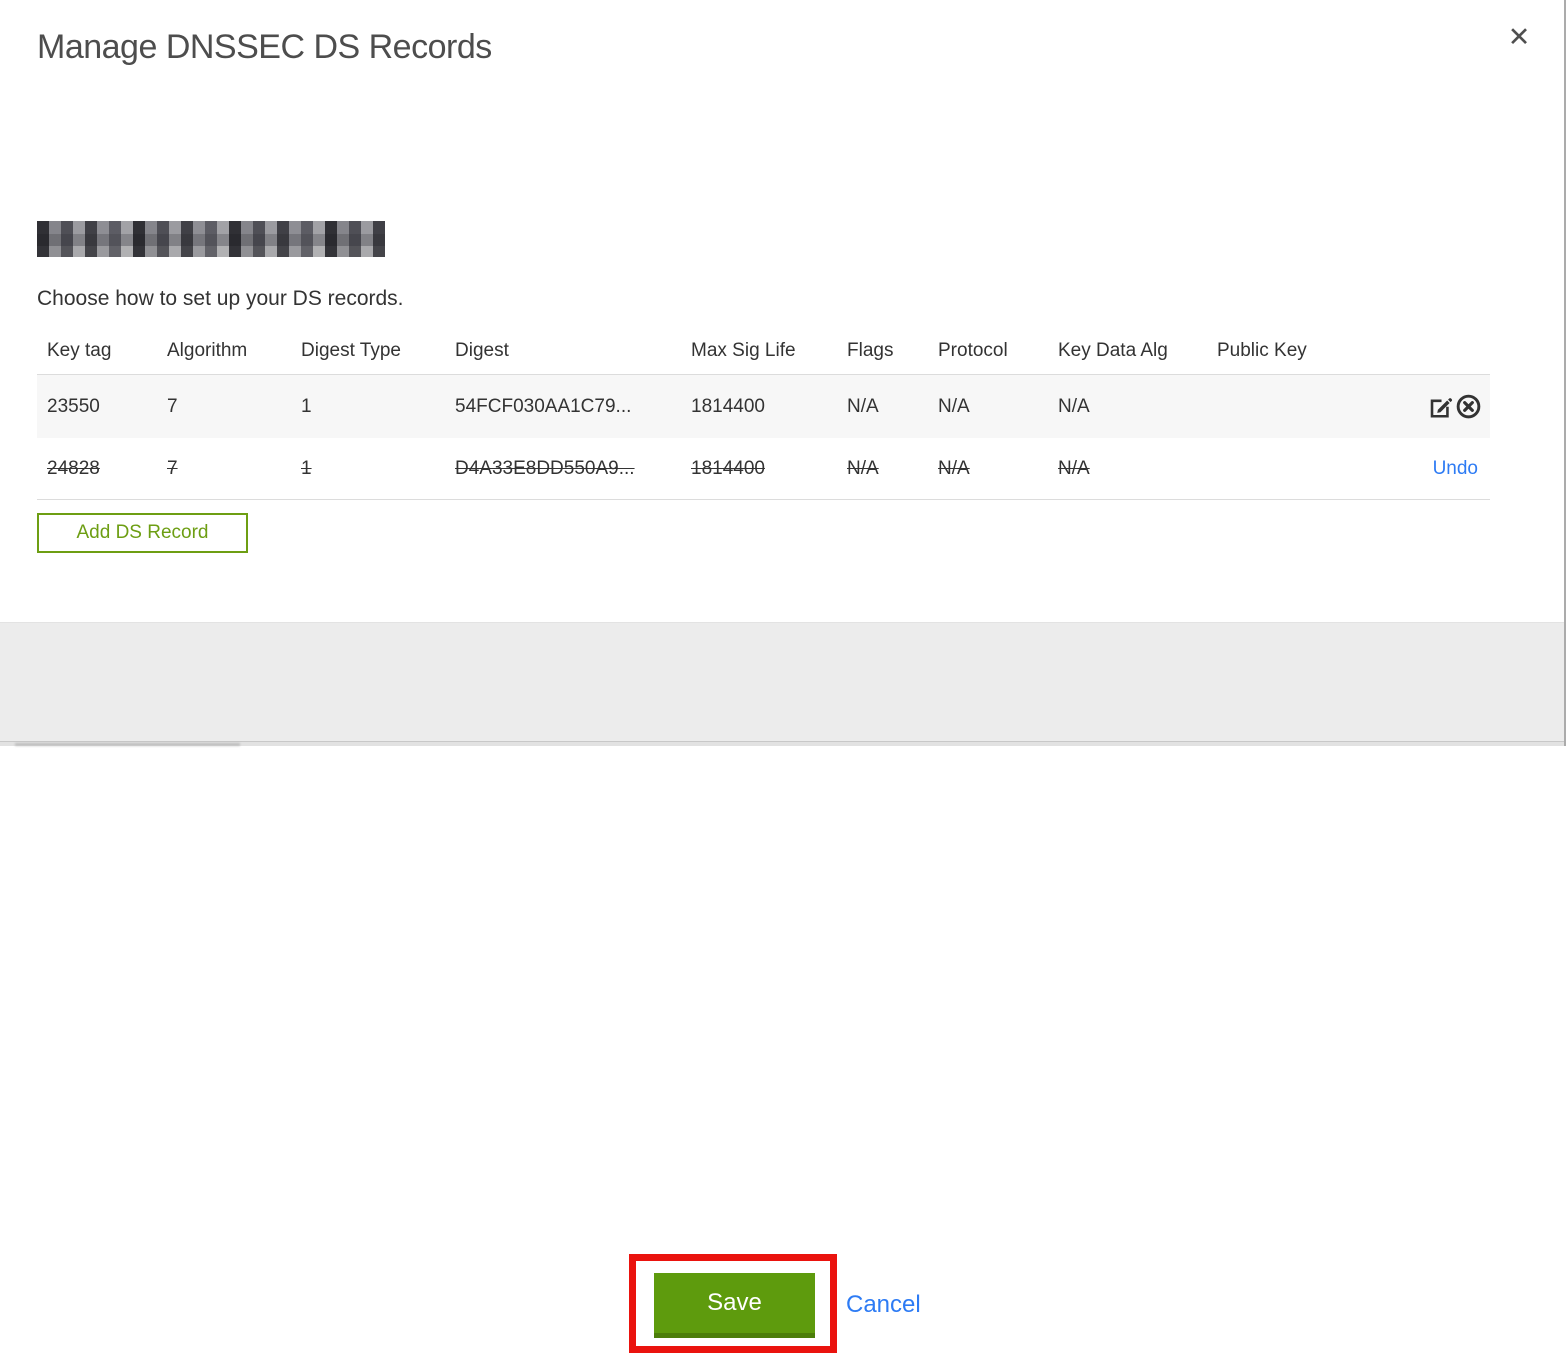 The height and width of the screenshot is (1353, 1568). Describe the element at coordinates (734, 1305) in the screenshot. I see `save-button: Save` at that location.